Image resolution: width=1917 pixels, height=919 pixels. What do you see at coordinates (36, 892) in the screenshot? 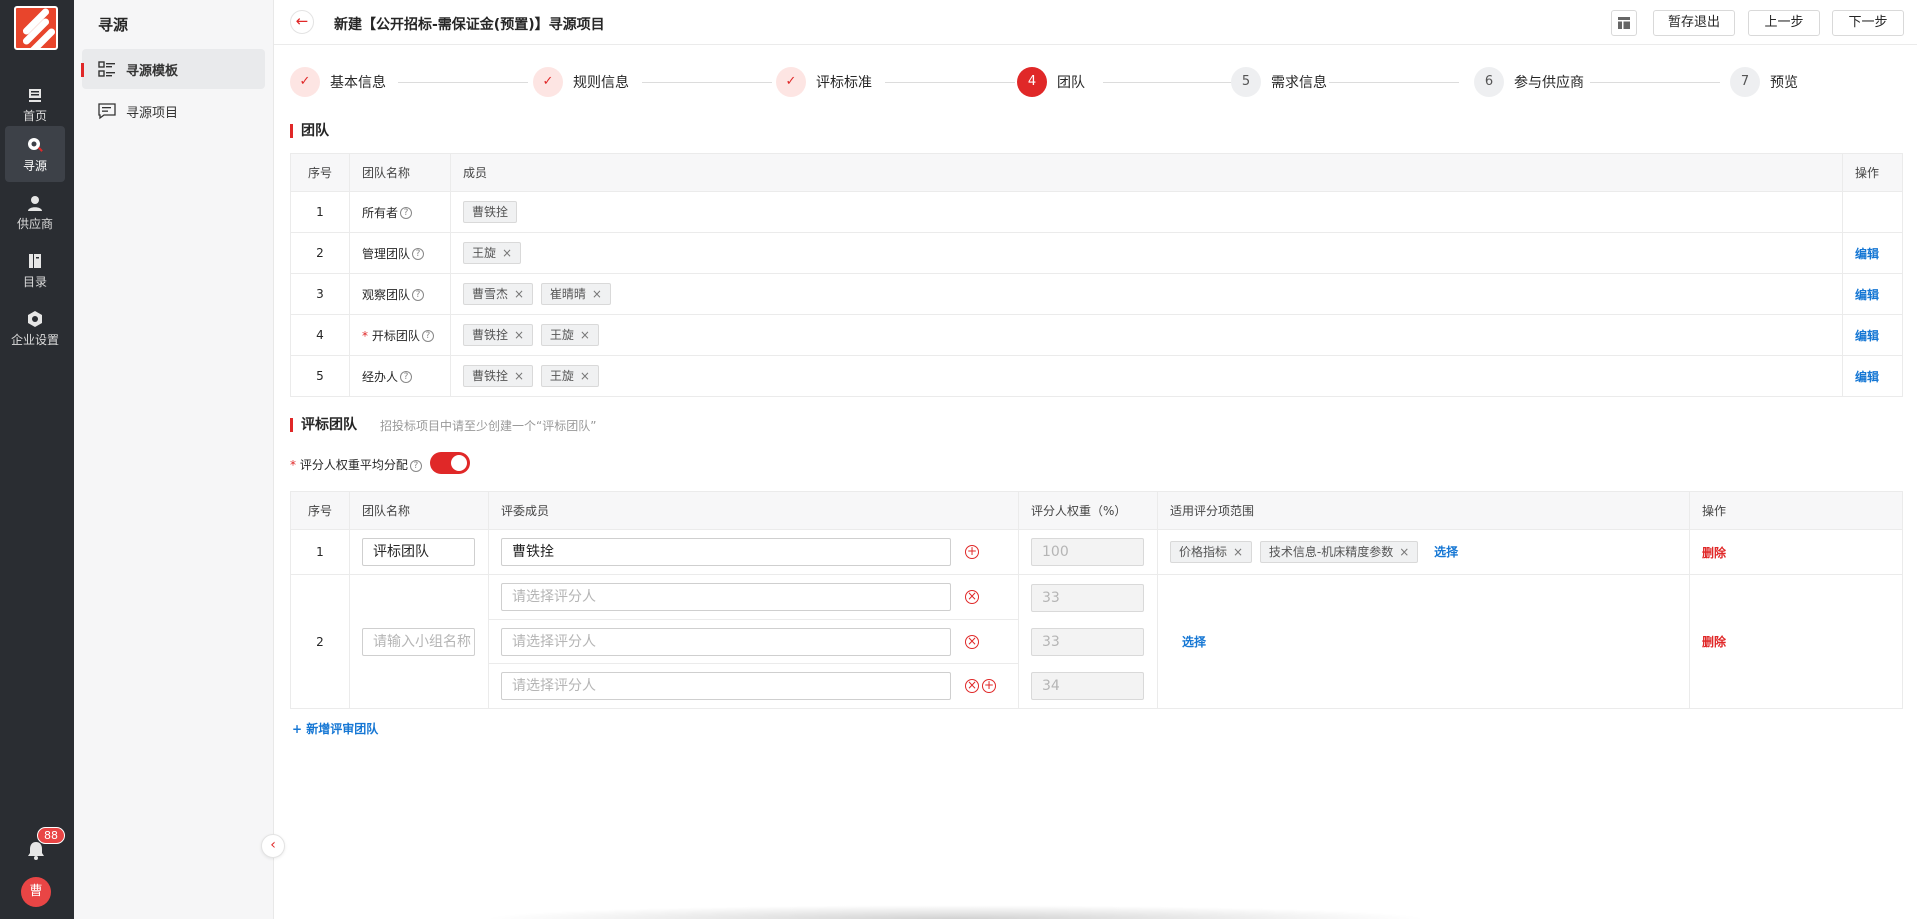
I see `avatar: 曹` at bounding box center [36, 892].